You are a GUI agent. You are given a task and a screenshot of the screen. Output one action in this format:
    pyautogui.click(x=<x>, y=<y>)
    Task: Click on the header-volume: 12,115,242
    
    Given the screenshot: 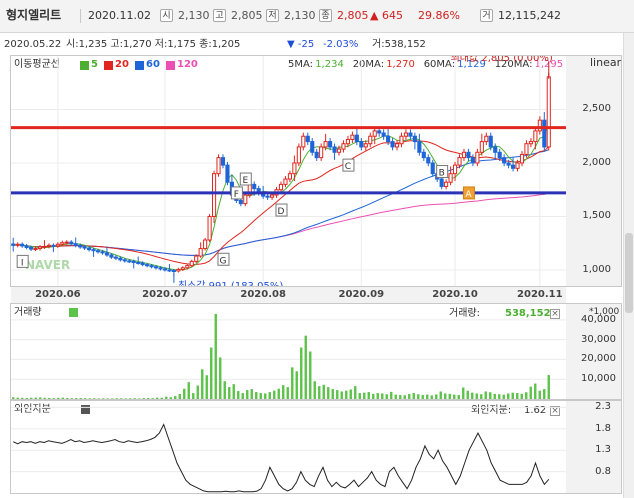 What is the action you would take?
    pyautogui.click(x=529, y=15)
    